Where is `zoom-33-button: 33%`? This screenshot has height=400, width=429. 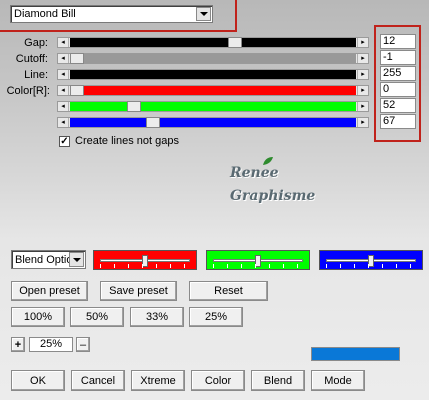 zoom-33-button: 33% is located at coordinates (157, 317).